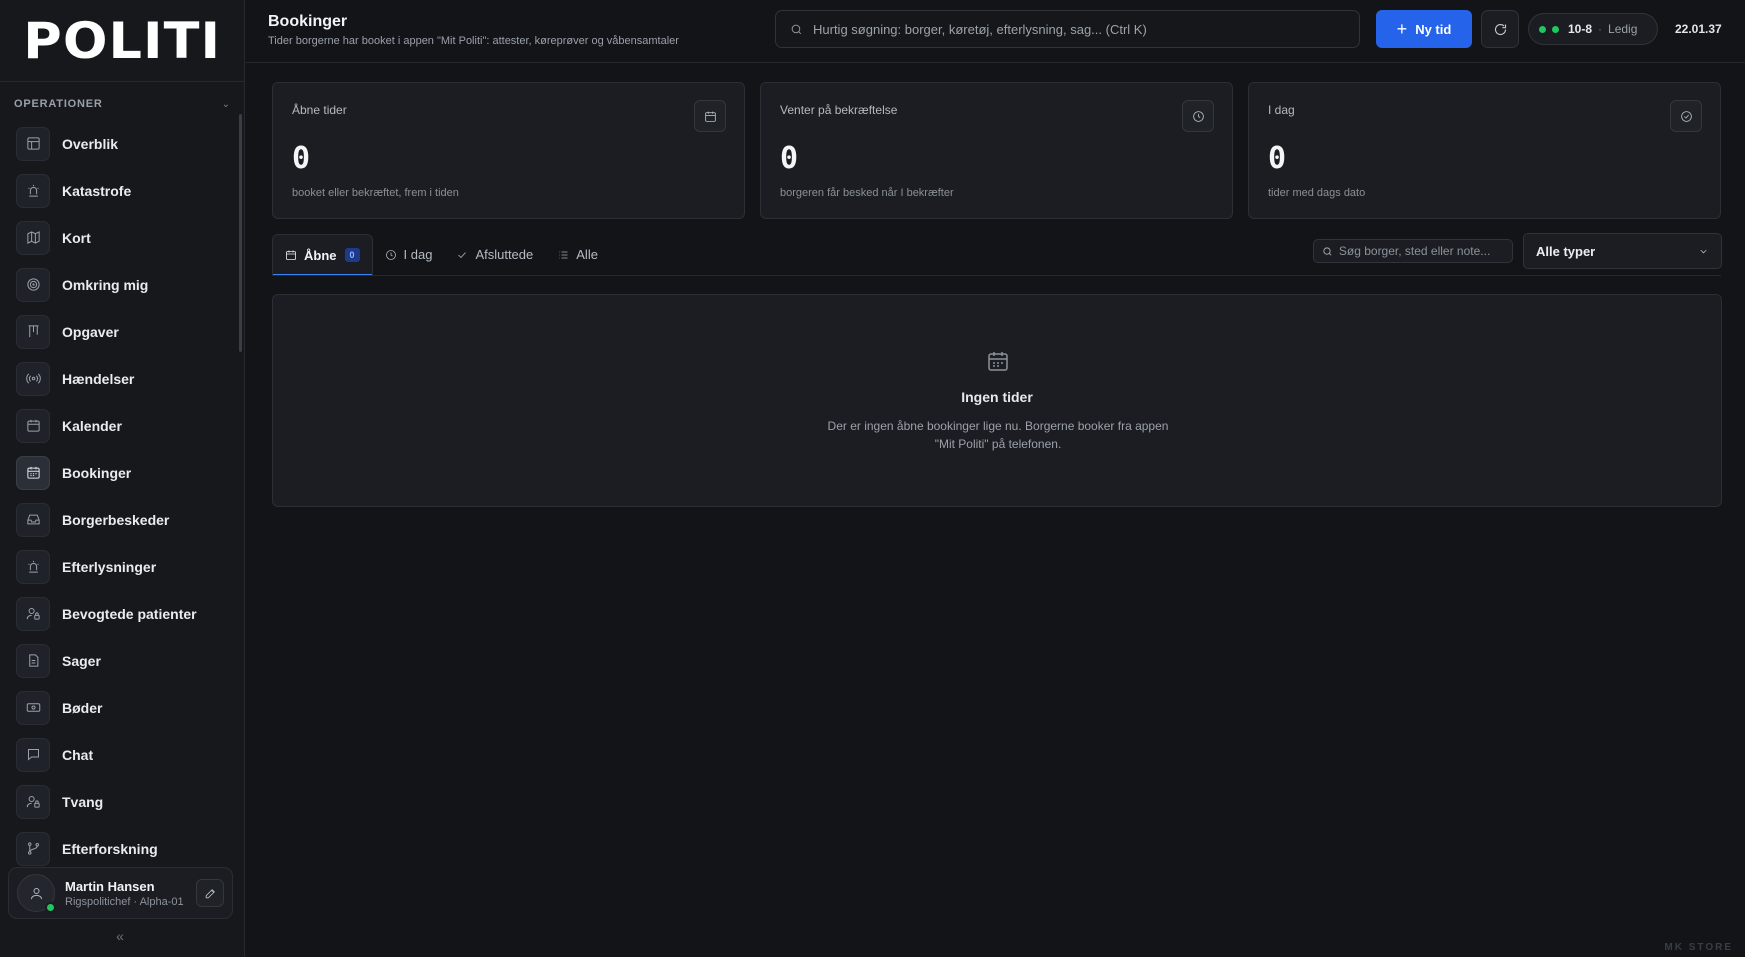  I want to click on list-icon, so click(563, 254).